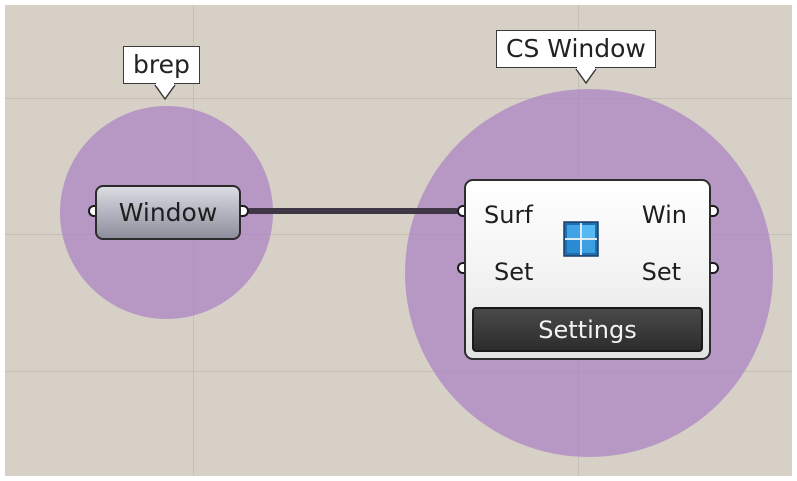  Describe the element at coordinates (508, 215) in the screenshot. I see `input-label-surf: Surf` at that location.